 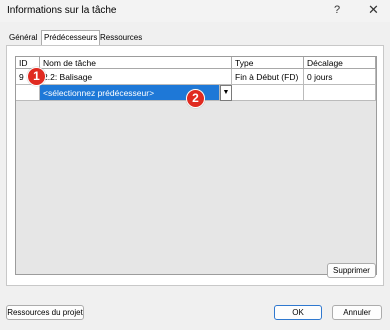 I want to click on row-type-cell: Fin à Début (FD), so click(x=268, y=77).